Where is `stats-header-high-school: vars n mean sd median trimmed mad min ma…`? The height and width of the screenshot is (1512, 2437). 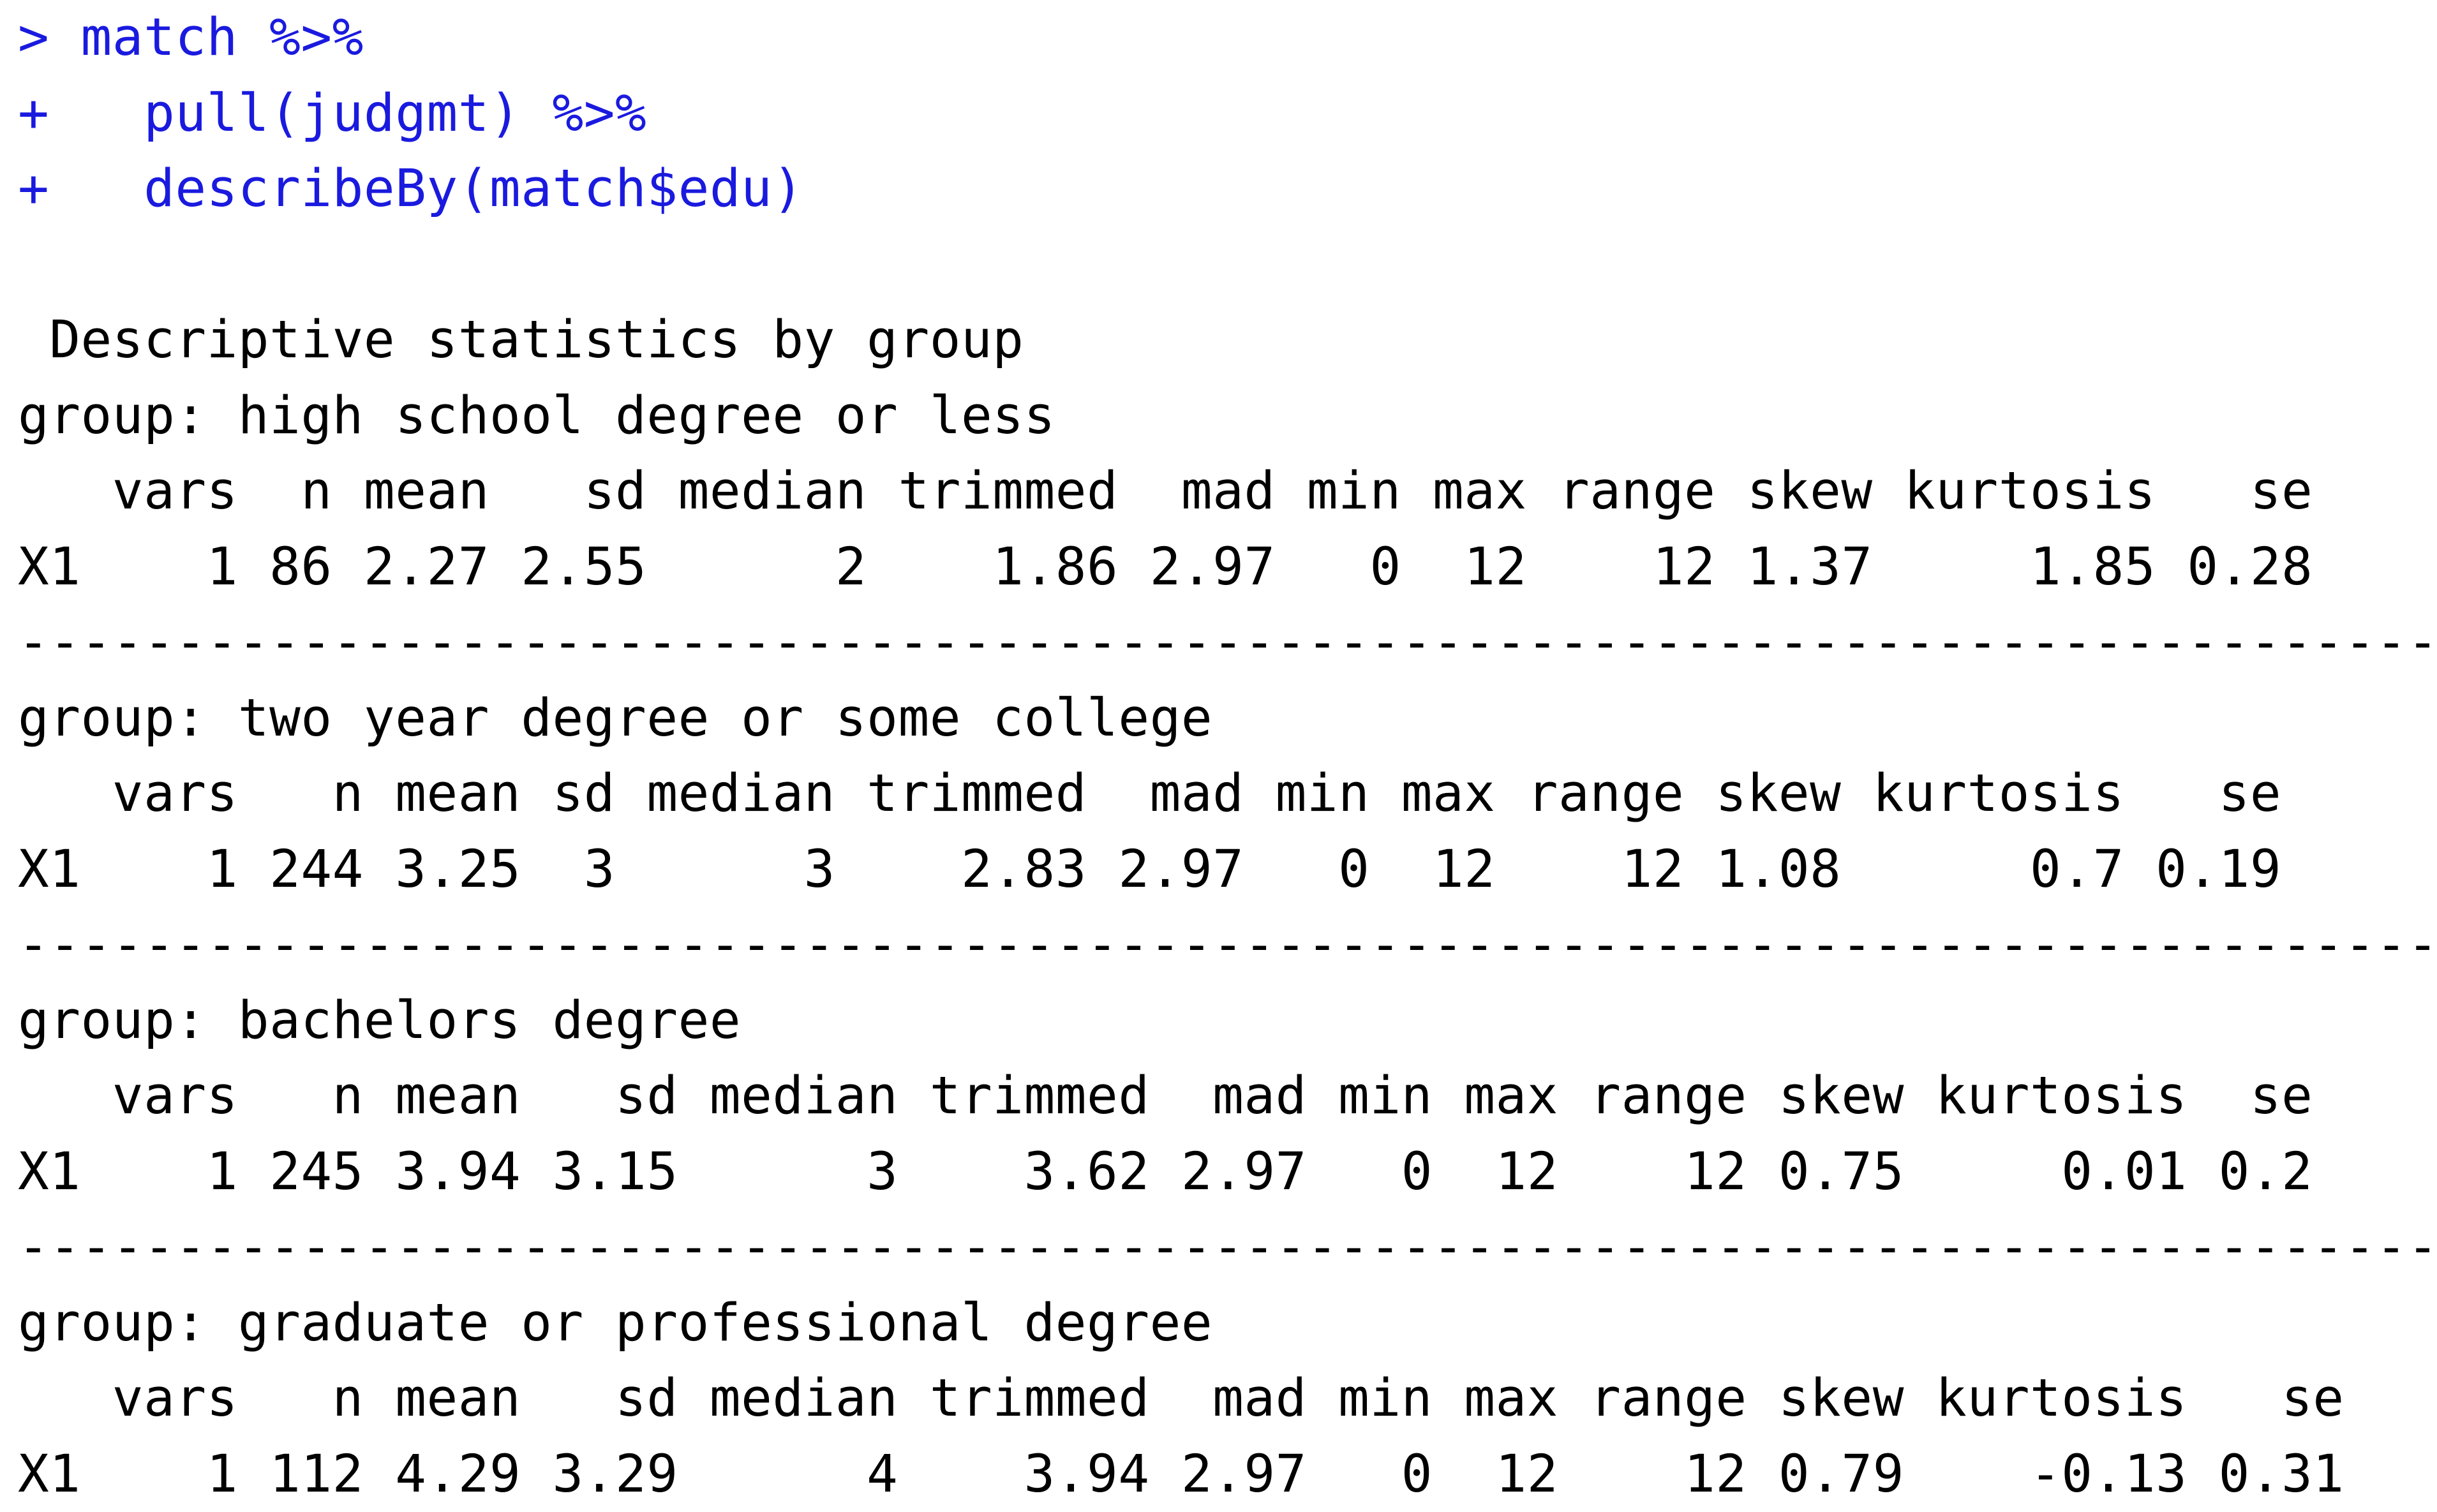
stats-header-high-school: vars n mean sd median trimmed mad min ma… is located at coordinates (1227, 492).